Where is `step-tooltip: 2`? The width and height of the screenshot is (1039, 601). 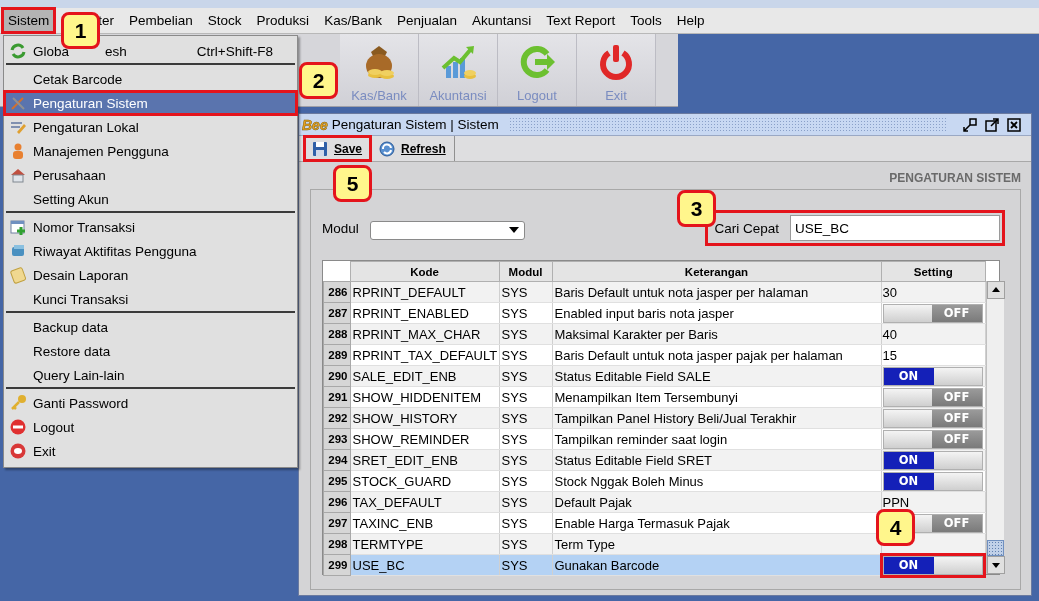
step-tooltip: 2 is located at coordinates (318, 80).